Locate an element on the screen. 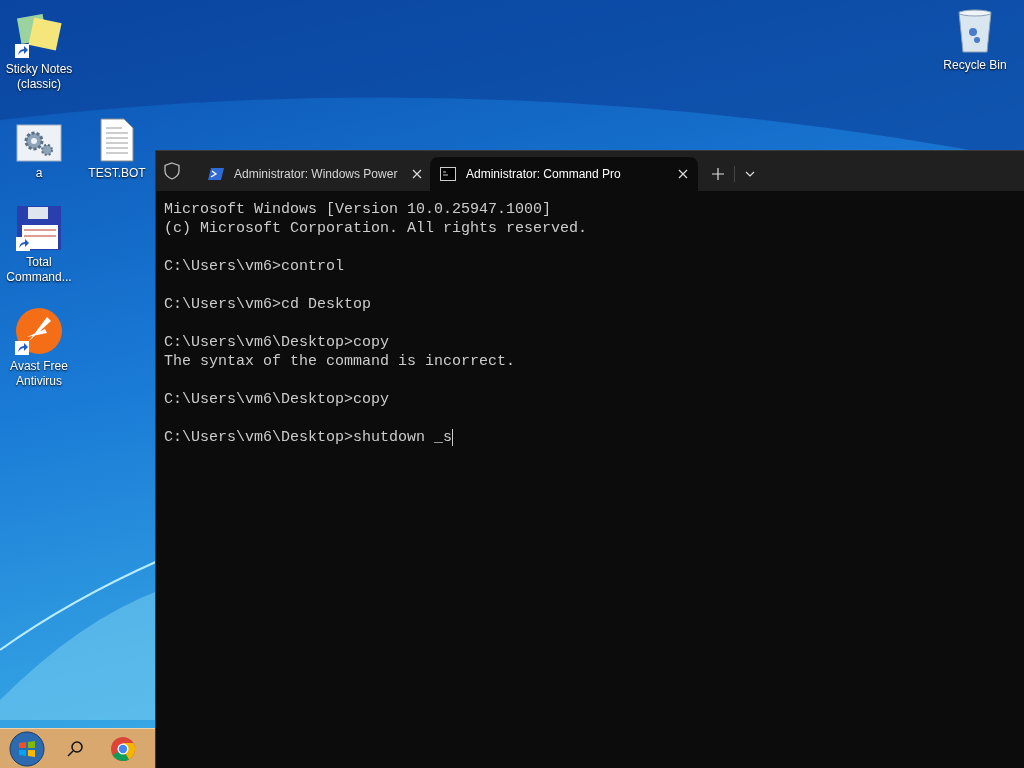 The height and width of the screenshot is (768, 1024). console-line: Microsoft Windows [Version 10.0.25947.1000] is located at coordinates (358, 209).